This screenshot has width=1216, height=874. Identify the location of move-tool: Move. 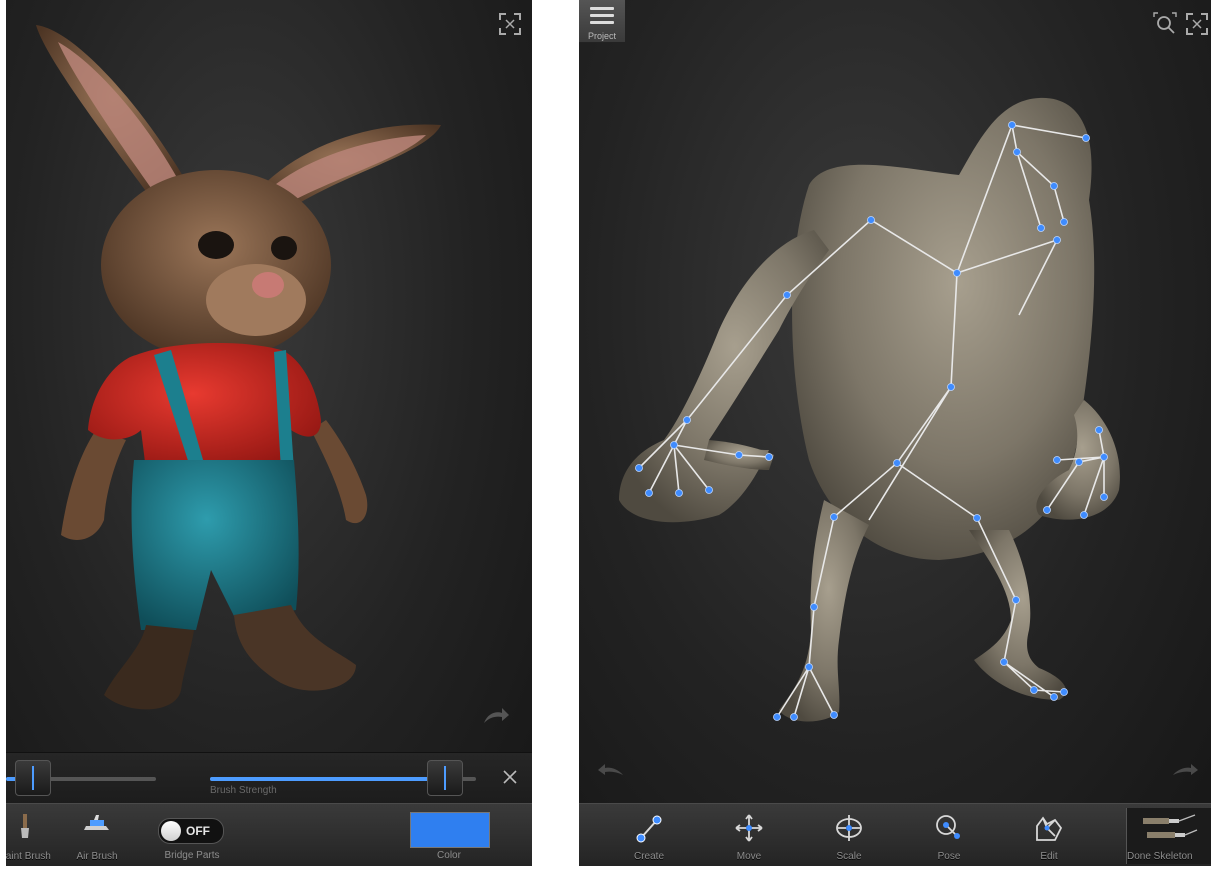
(749, 836).